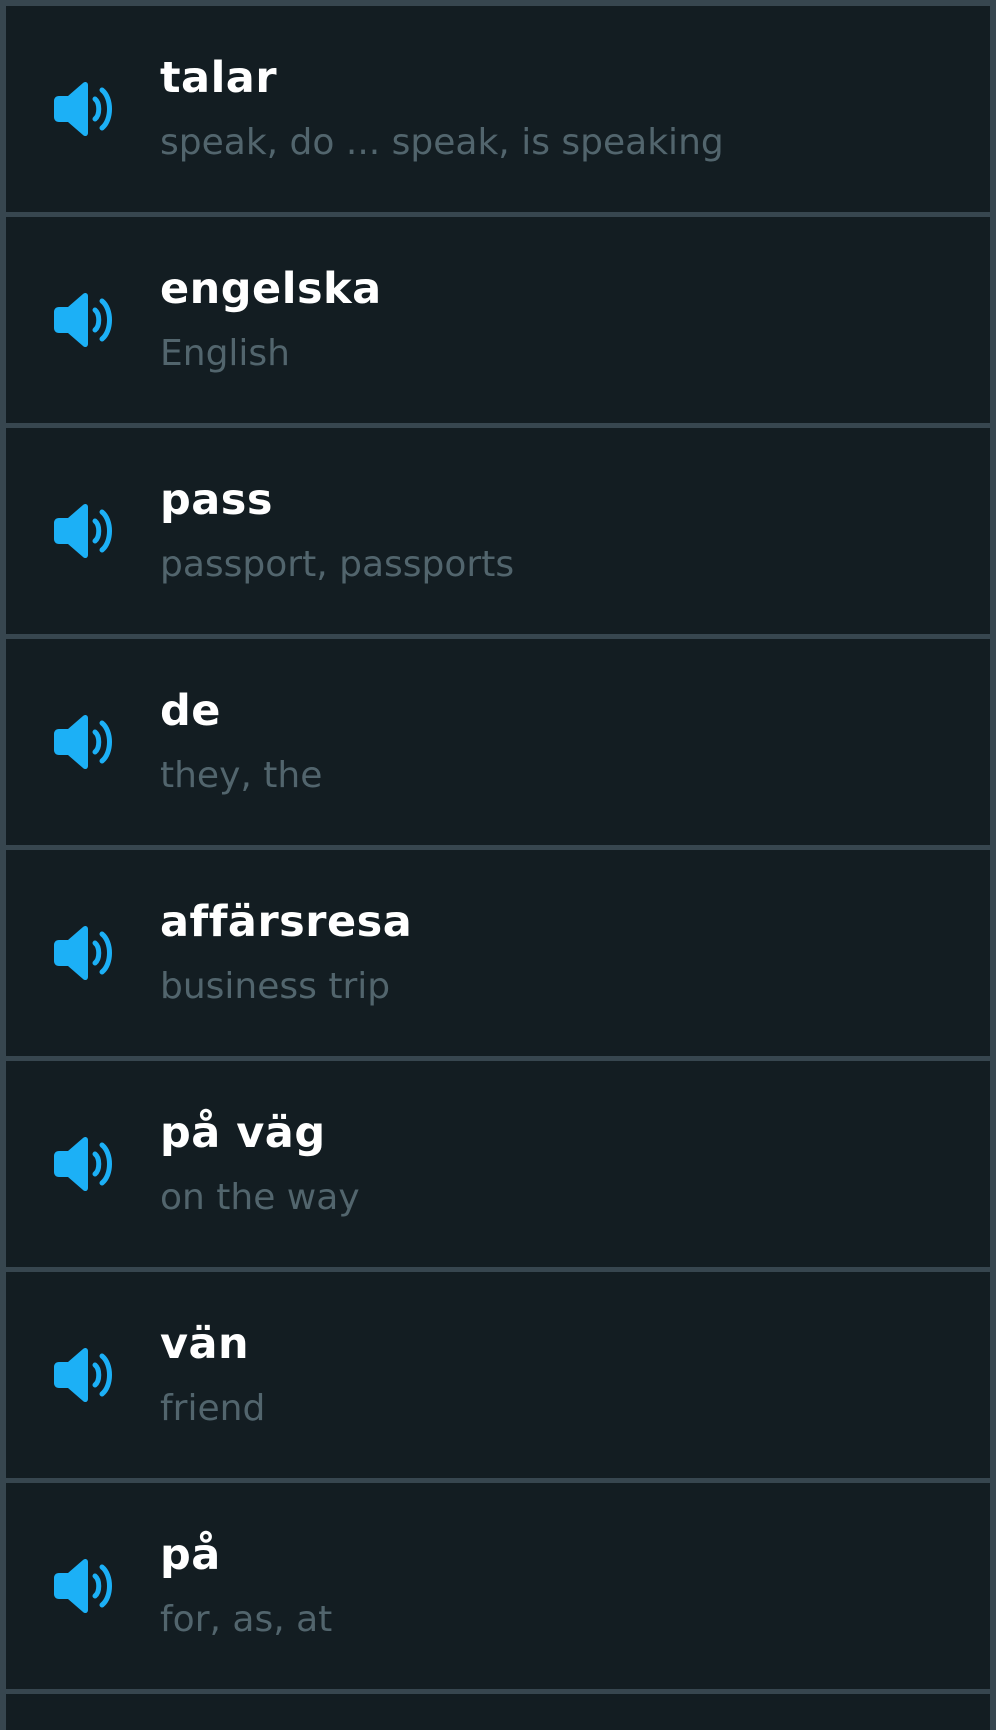 This screenshot has width=996, height=1730. What do you see at coordinates (225, 353) in the screenshot?
I see `english-translation: English` at bounding box center [225, 353].